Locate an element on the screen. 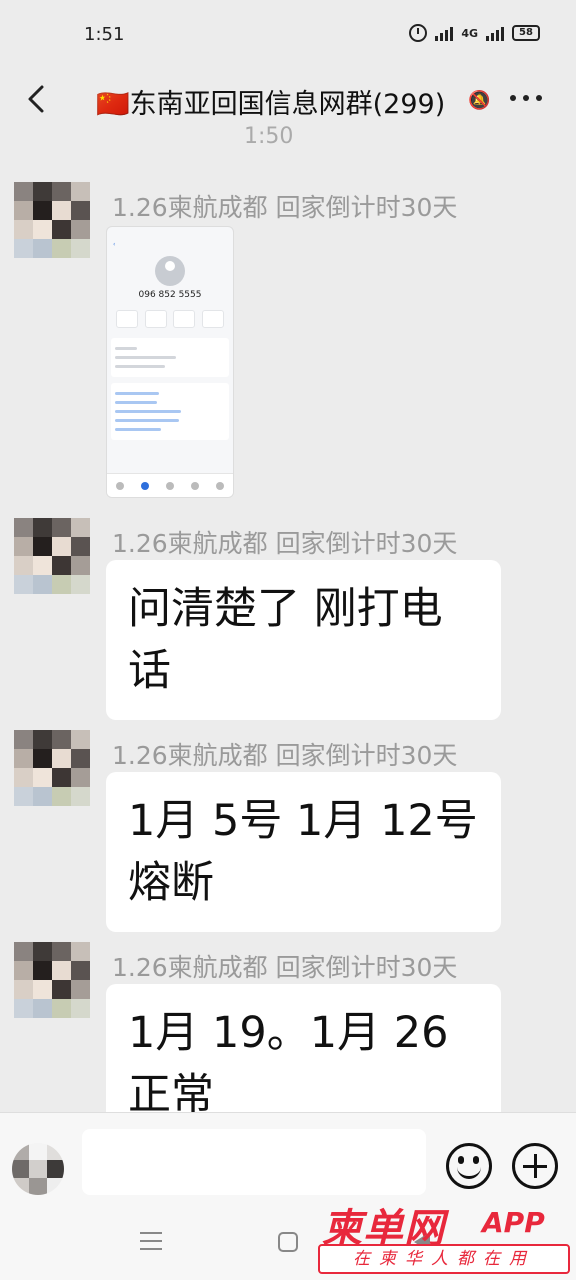 The width and height of the screenshot is (576, 1280). message-bubble: 问清楚了 刚打电话 is located at coordinates (303, 640).